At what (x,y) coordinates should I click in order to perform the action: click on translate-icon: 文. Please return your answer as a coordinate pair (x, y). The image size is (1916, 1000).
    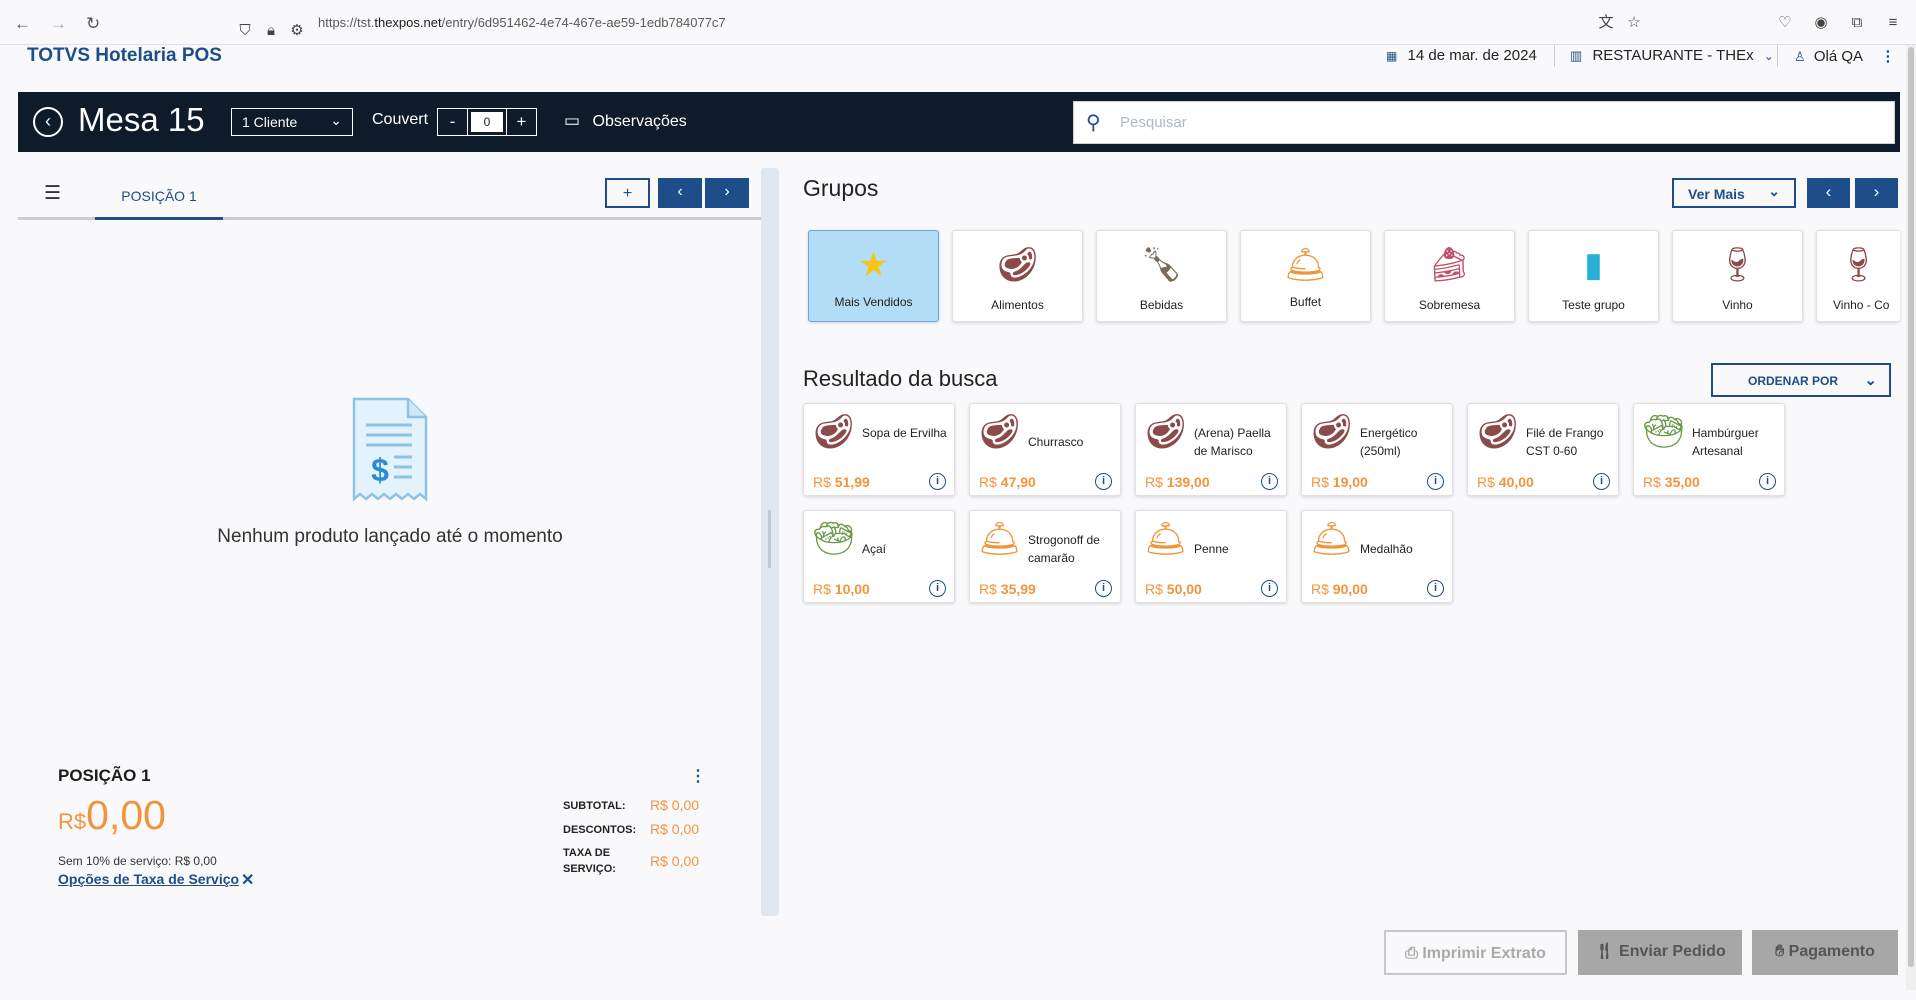
    Looking at the image, I should click on (1606, 23).